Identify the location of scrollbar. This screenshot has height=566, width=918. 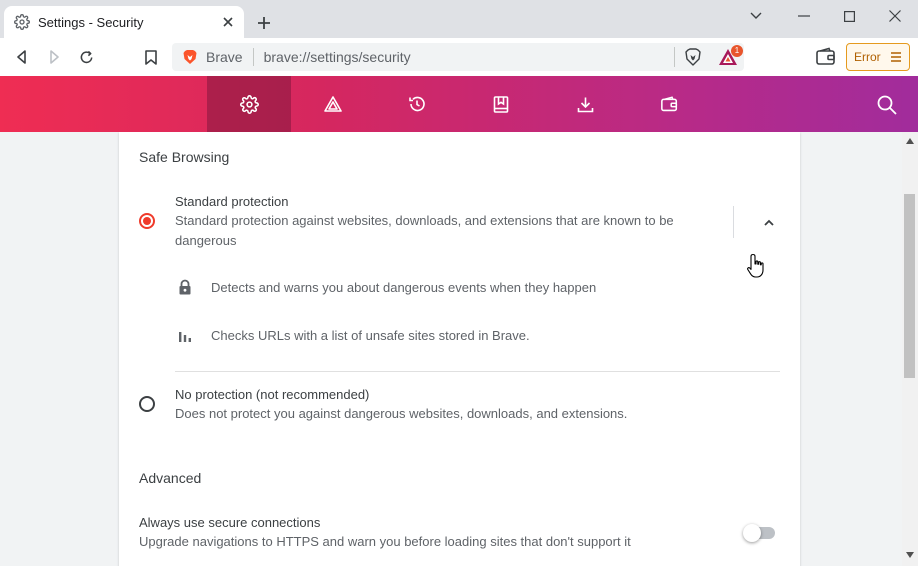
(910, 349).